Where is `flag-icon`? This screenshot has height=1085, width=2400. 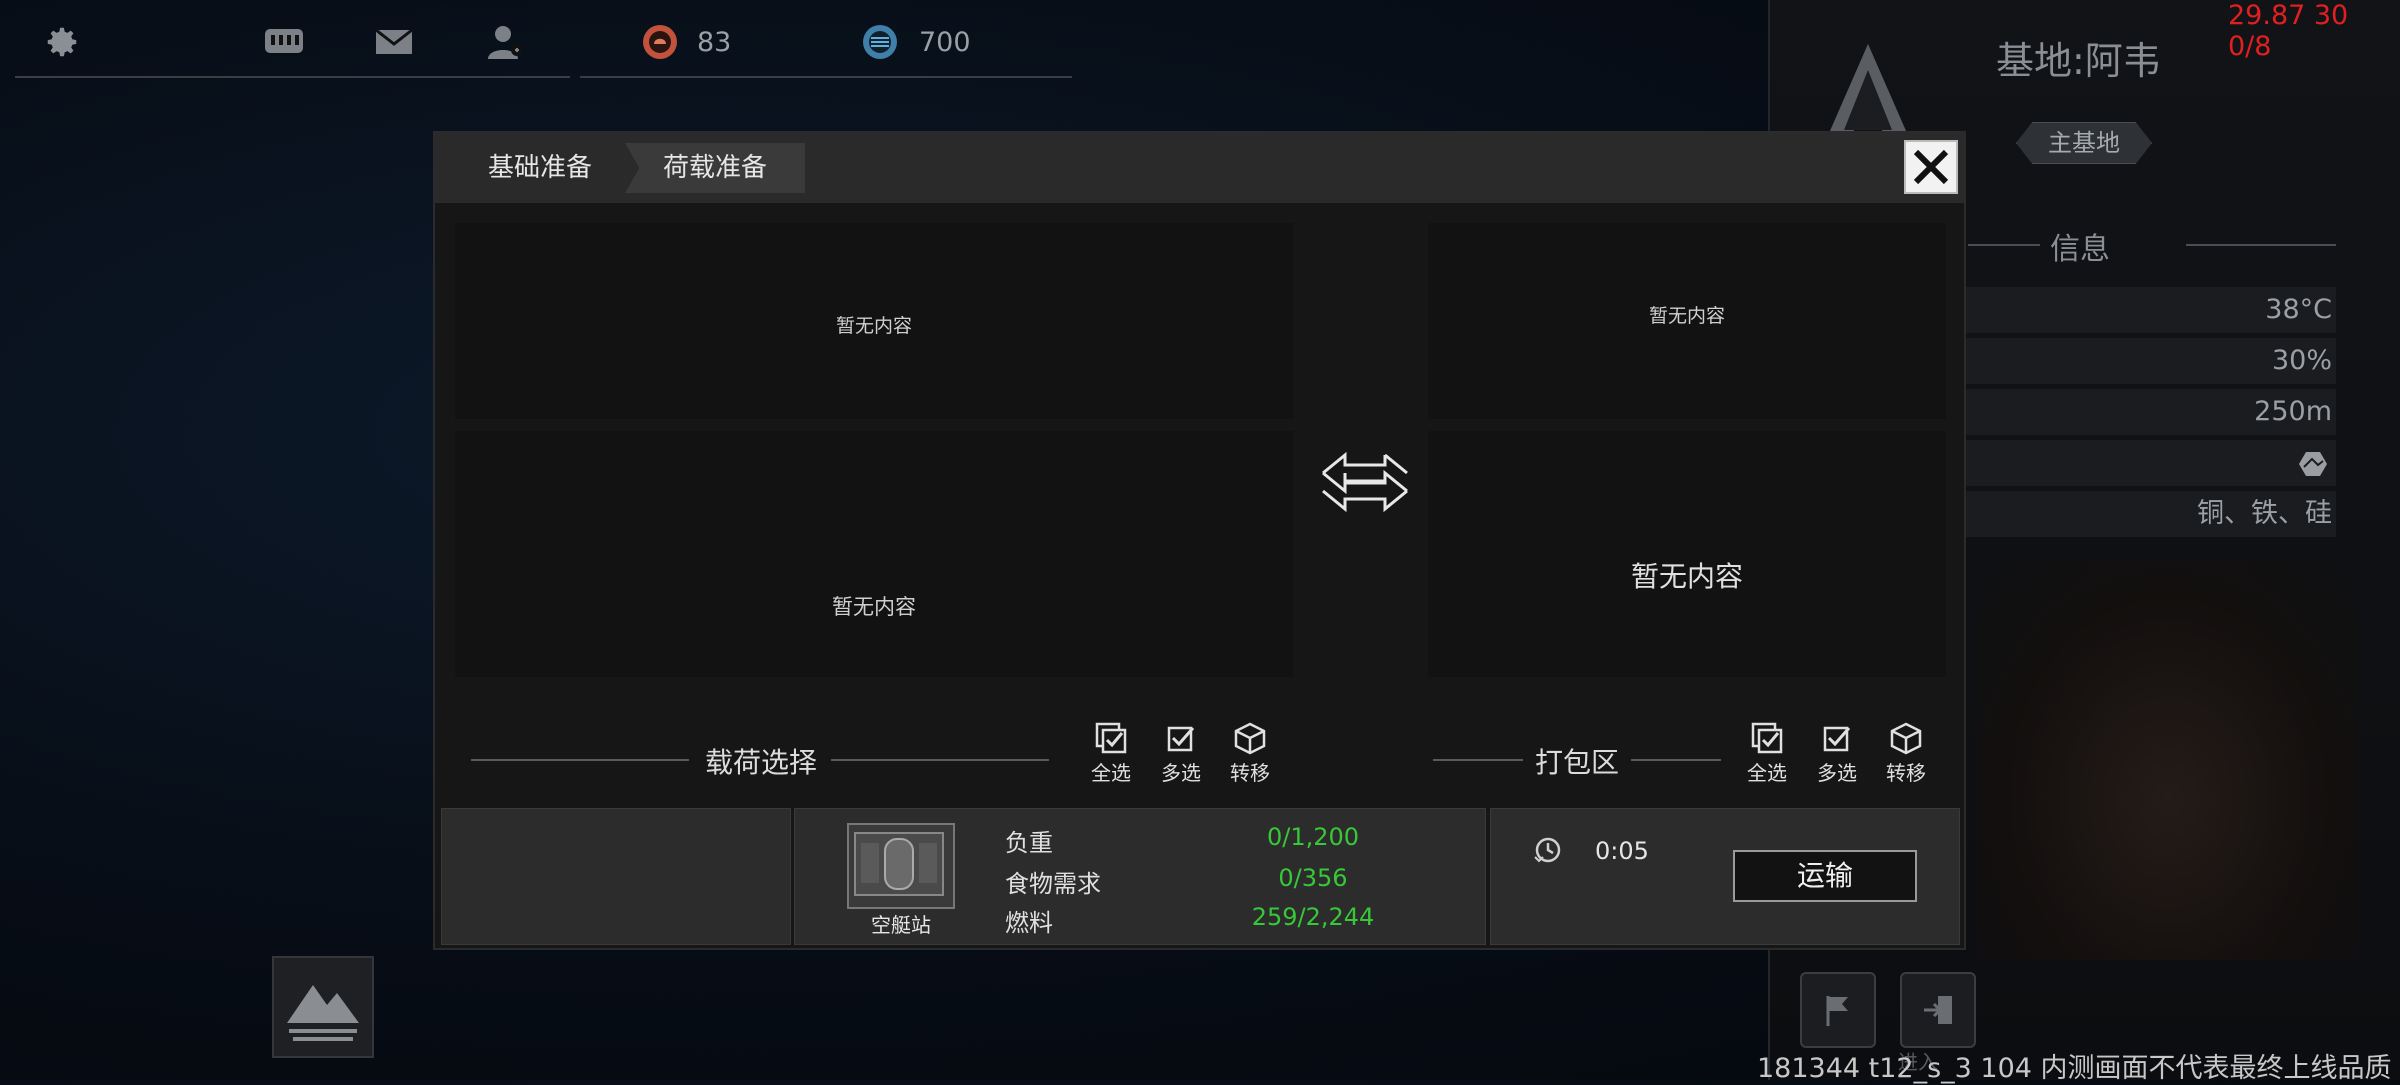
flag-icon is located at coordinates (1837, 1011).